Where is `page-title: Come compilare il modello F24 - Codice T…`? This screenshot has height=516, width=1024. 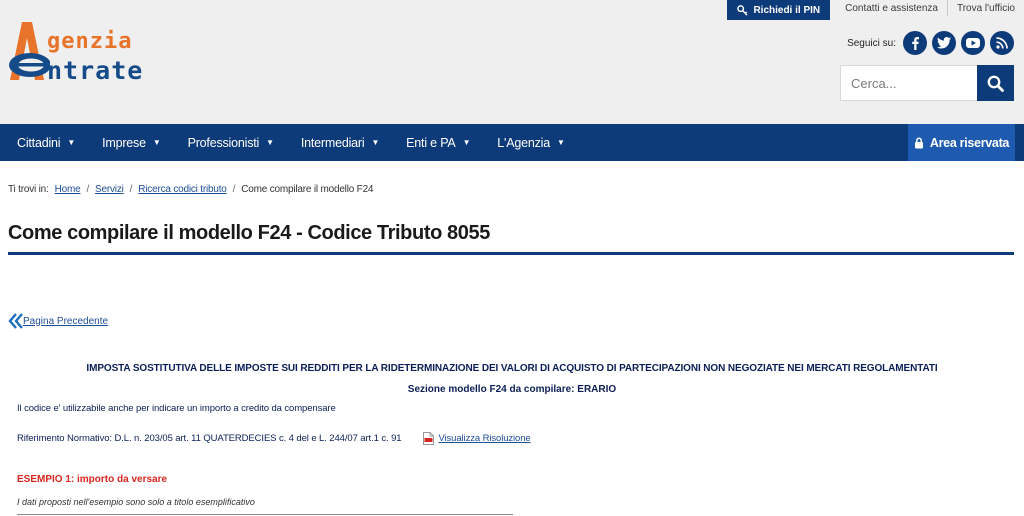 page-title: Come compilare il modello F24 - Codice T… is located at coordinates (249, 233).